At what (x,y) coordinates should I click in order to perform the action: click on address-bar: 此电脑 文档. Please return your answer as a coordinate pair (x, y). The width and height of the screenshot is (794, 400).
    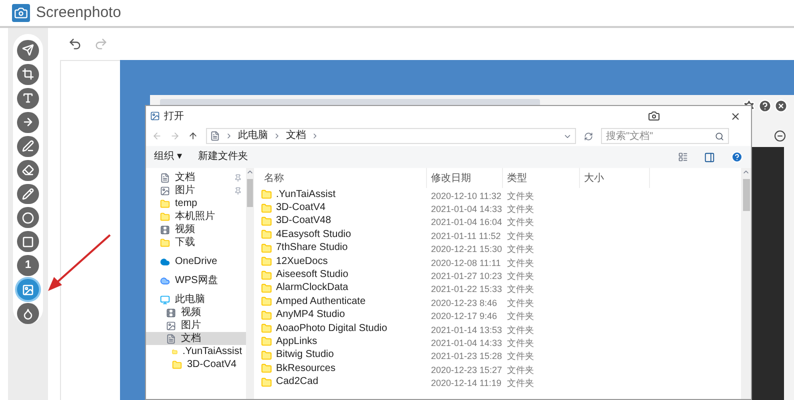
    Looking at the image, I should click on (391, 136).